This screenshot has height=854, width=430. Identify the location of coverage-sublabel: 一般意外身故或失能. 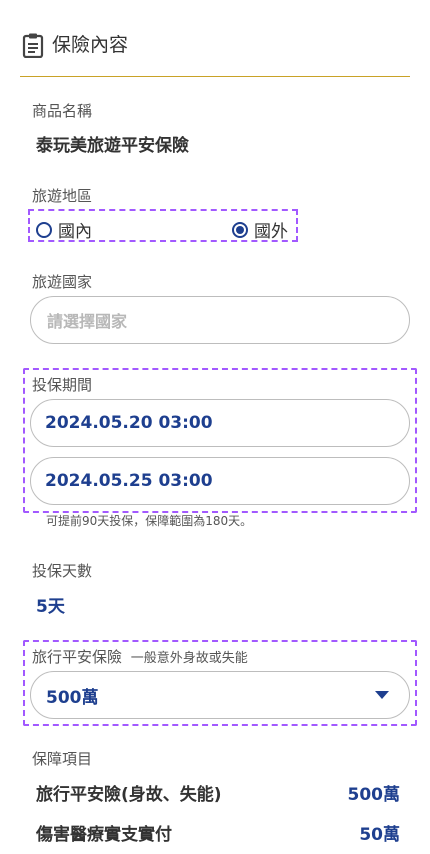
(189, 658).